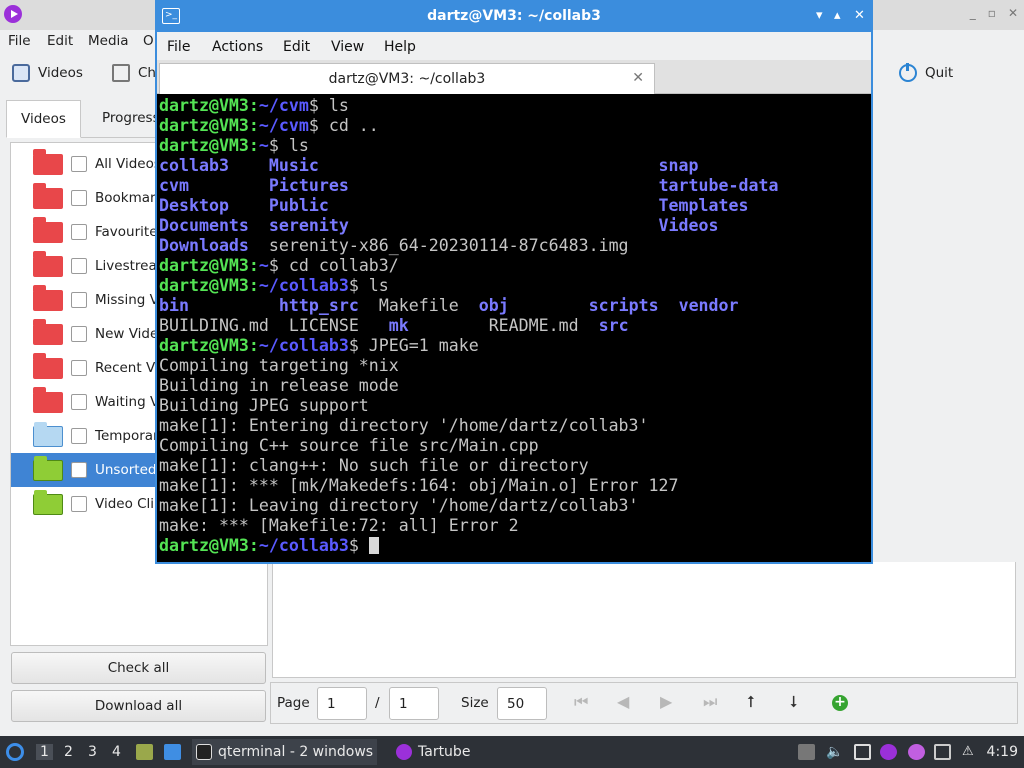 The image size is (1024, 768). I want to click on battery-icon, so click(806, 752).